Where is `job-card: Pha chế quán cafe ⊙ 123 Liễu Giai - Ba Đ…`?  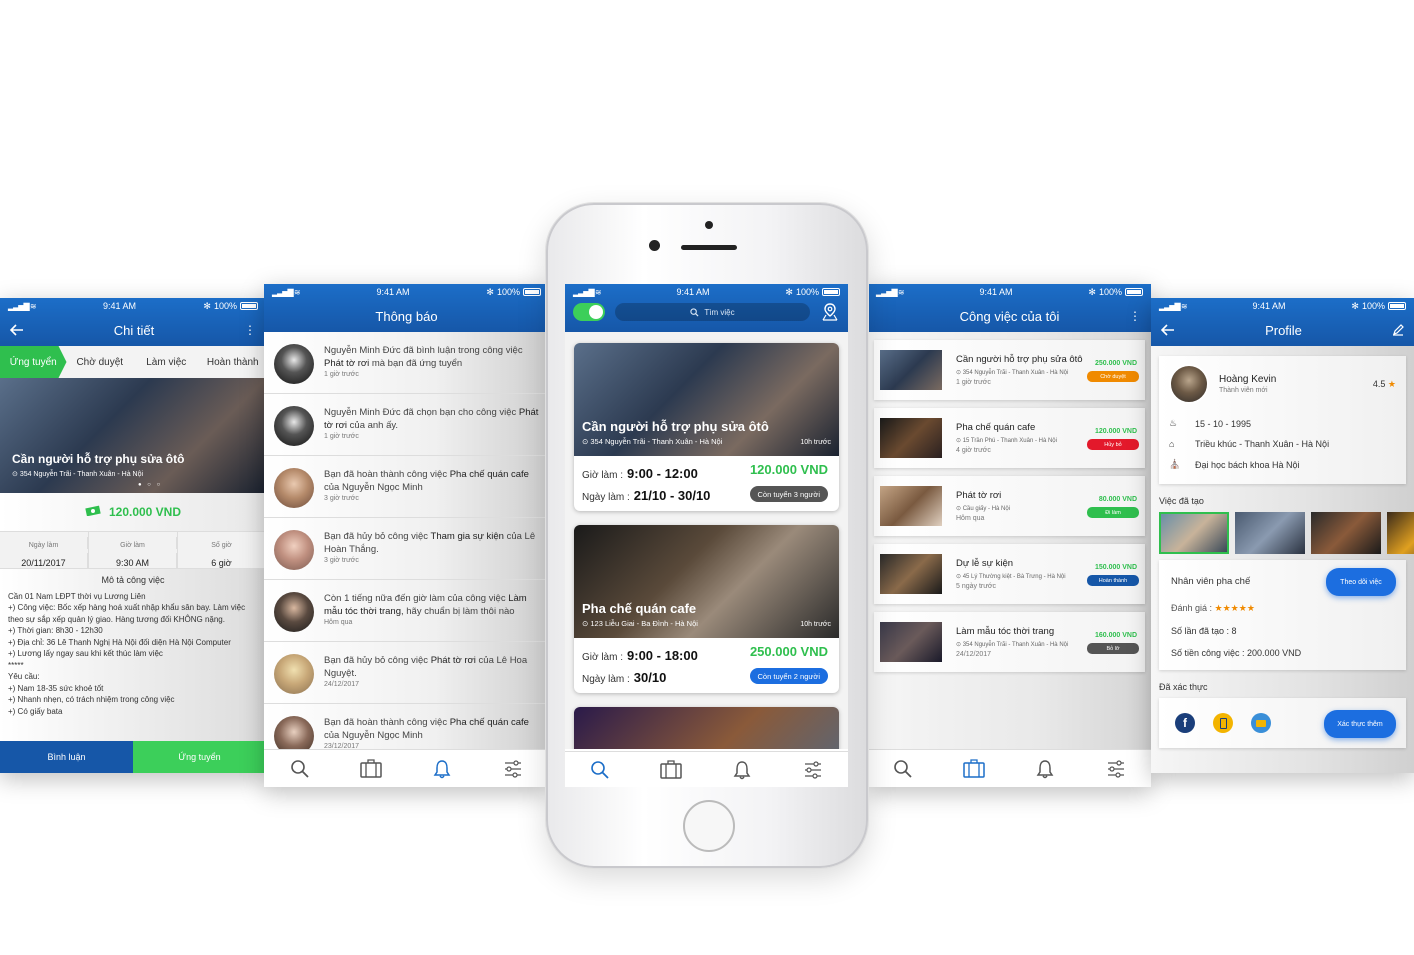
job-card: Pha chế quán cafe ⊙ 123 Liễu Giai - Ba Đ… is located at coordinates (706, 609).